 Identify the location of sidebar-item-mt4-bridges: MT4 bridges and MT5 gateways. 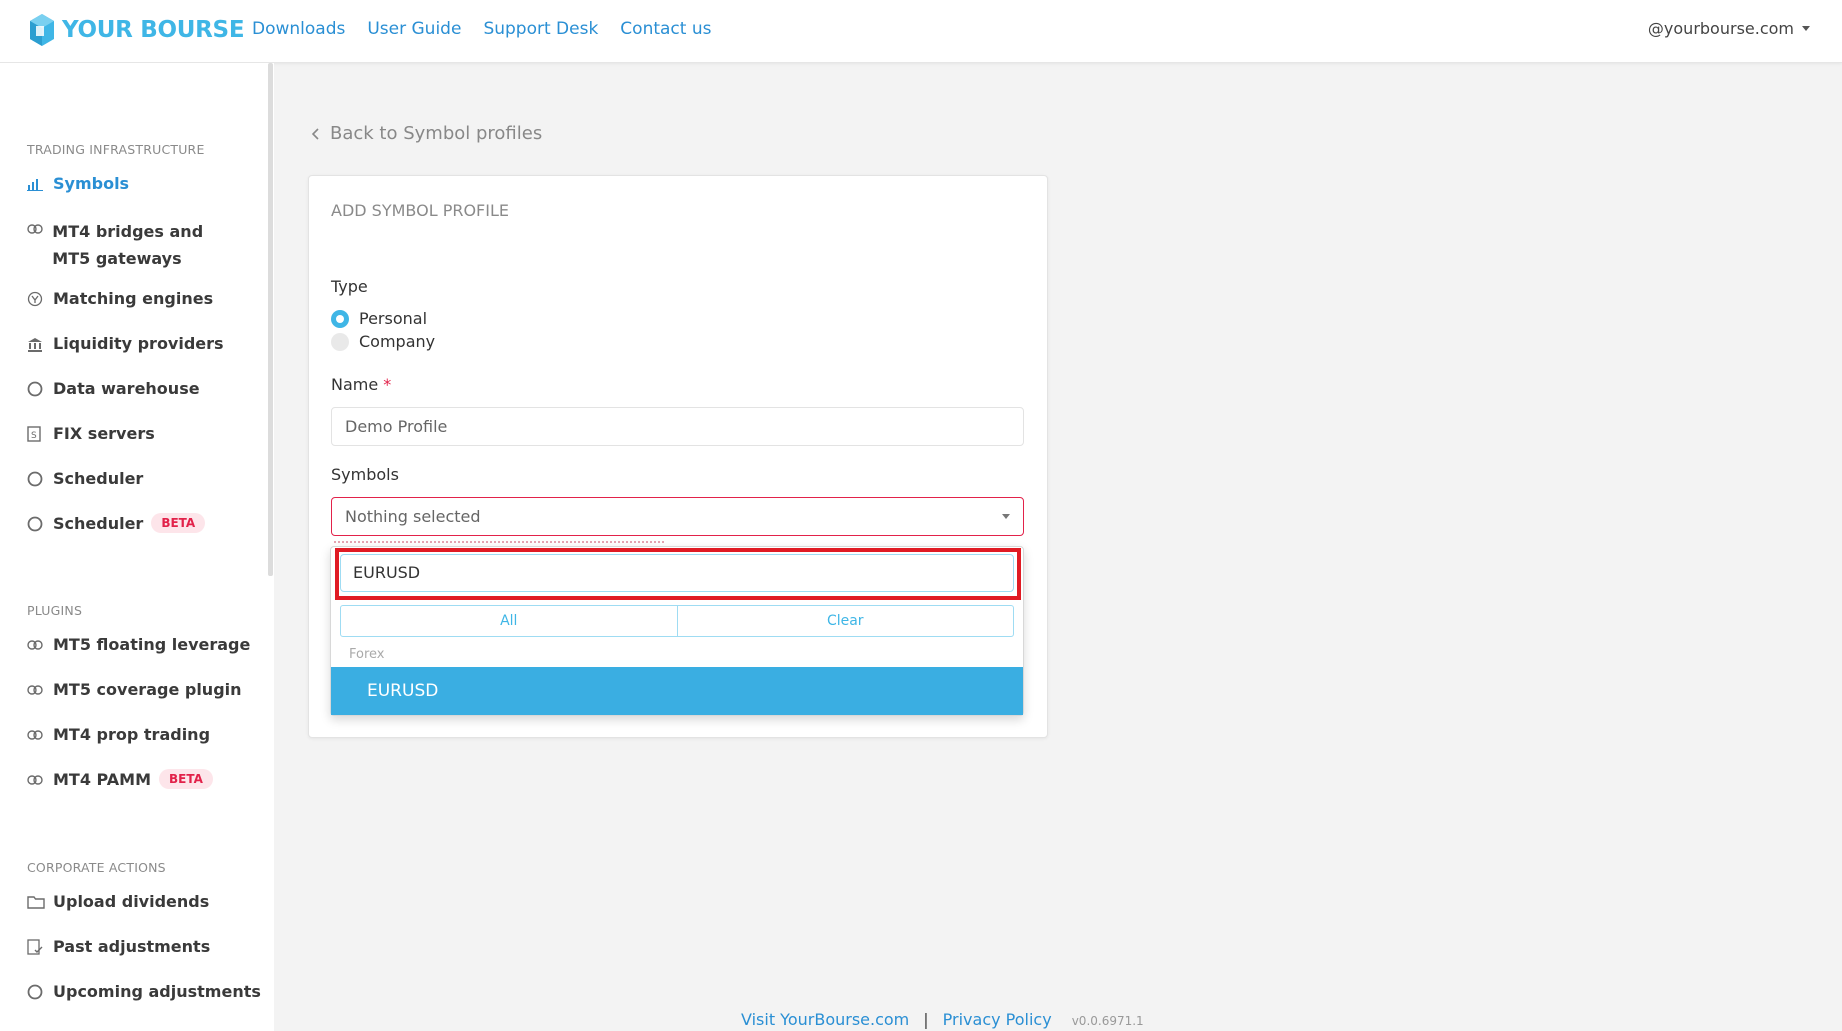
(132, 245).